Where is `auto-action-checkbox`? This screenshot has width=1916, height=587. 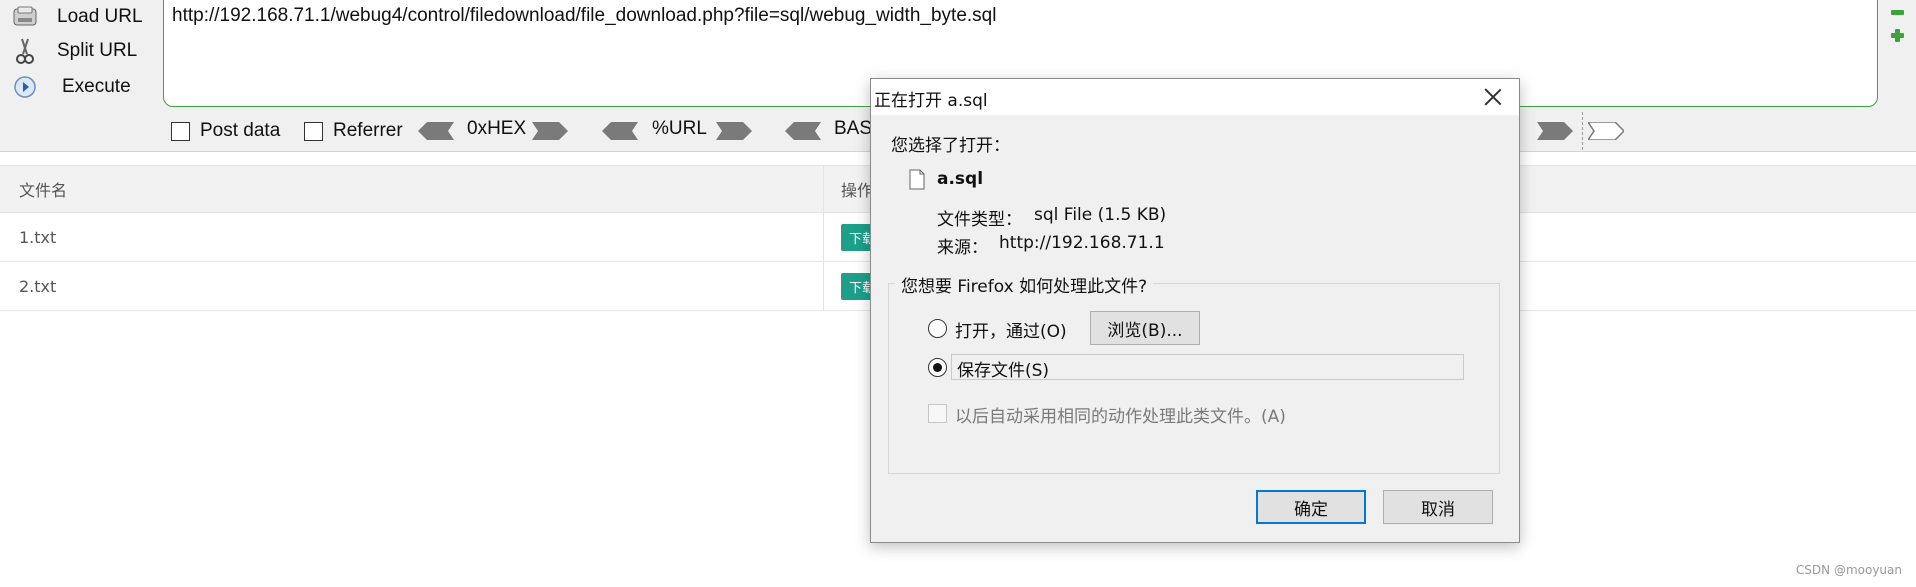
auto-action-checkbox is located at coordinates (937, 413).